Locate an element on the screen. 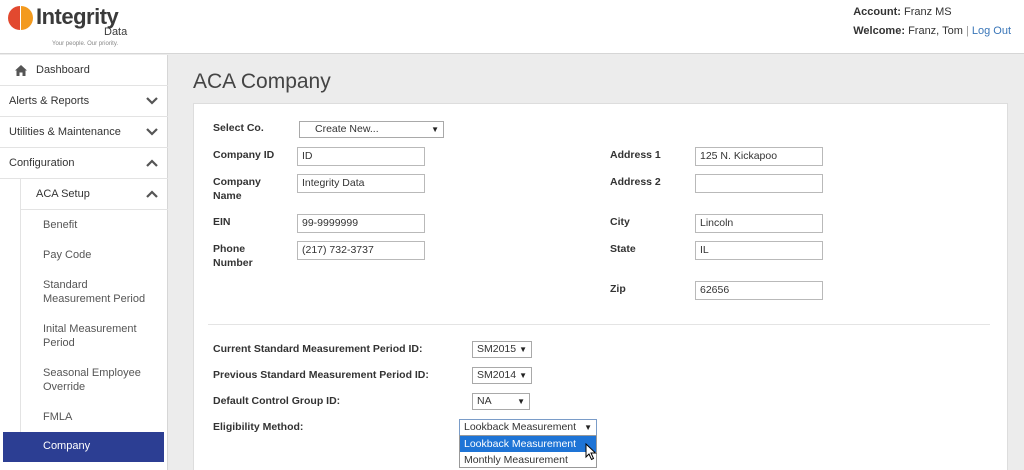 Image resolution: width=1024 pixels, height=470 pixels. sidebar-item-benefit: Benefit is located at coordinates (60, 225).